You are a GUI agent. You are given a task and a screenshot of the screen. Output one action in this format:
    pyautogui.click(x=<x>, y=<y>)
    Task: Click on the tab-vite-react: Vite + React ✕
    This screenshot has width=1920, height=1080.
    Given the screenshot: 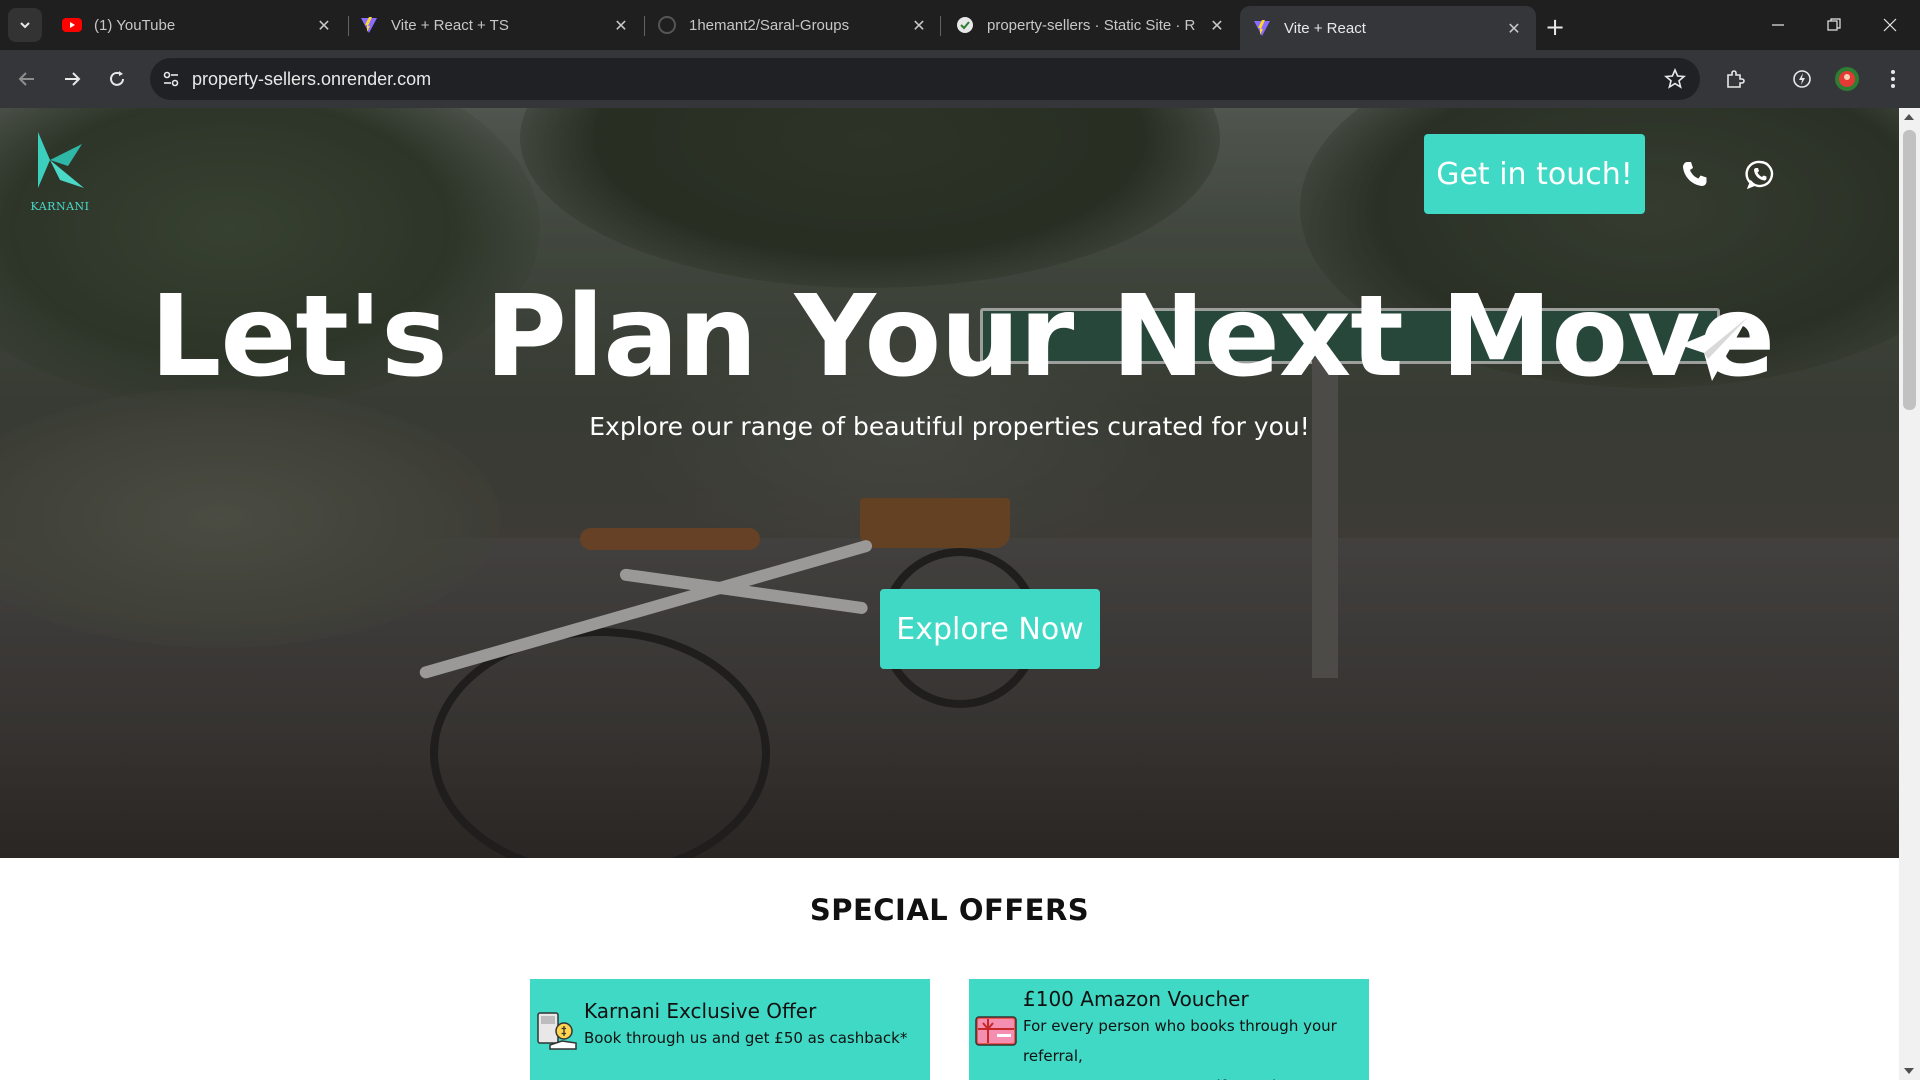 What is the action you would take?
    pyautogui.click(x=1388, y=28)
    